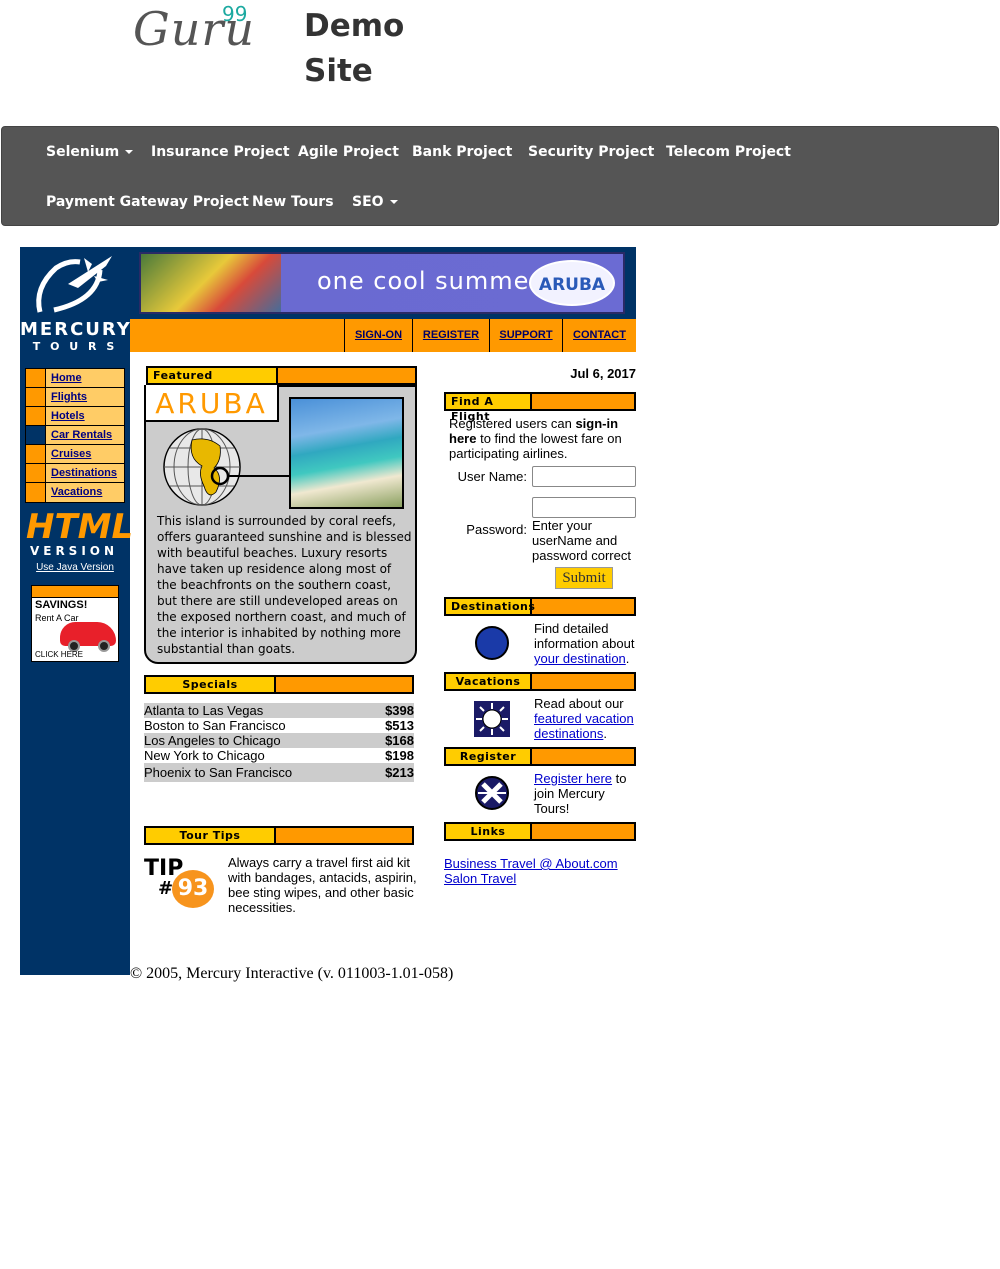  What do you see at coordinates (83, 152) in the screenshot?
I see `nav-selenium-label: Selenium` at bounding box center [83, 152].